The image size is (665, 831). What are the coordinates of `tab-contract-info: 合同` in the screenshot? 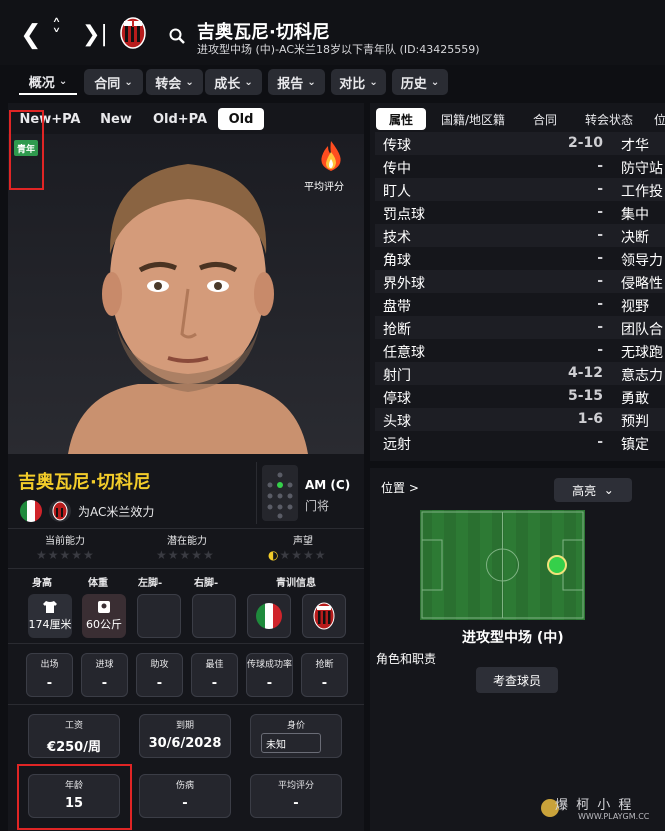 It's located at (545, 119).